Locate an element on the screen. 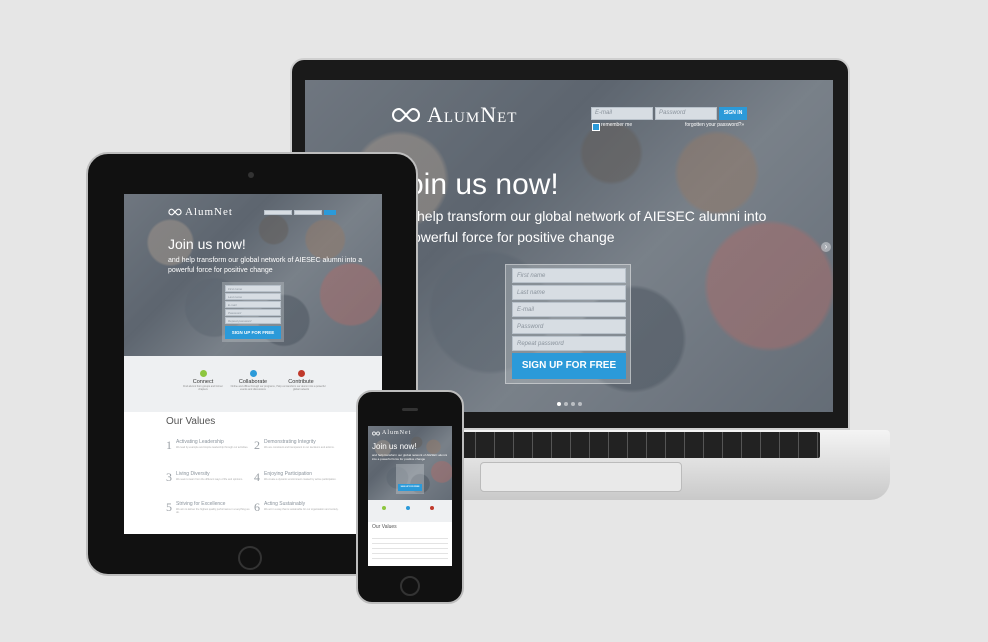 This screenshot has width=988, height=642. hero-subtitle-line2: owerful force for positive change is located at coordinates (514, 237).